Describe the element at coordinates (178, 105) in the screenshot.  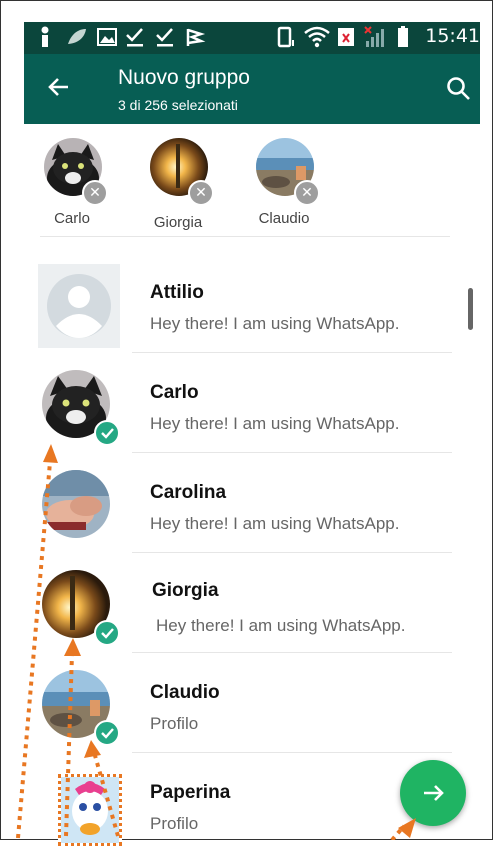
I see `selection-count: 3 di 256 selezionati` at that location.